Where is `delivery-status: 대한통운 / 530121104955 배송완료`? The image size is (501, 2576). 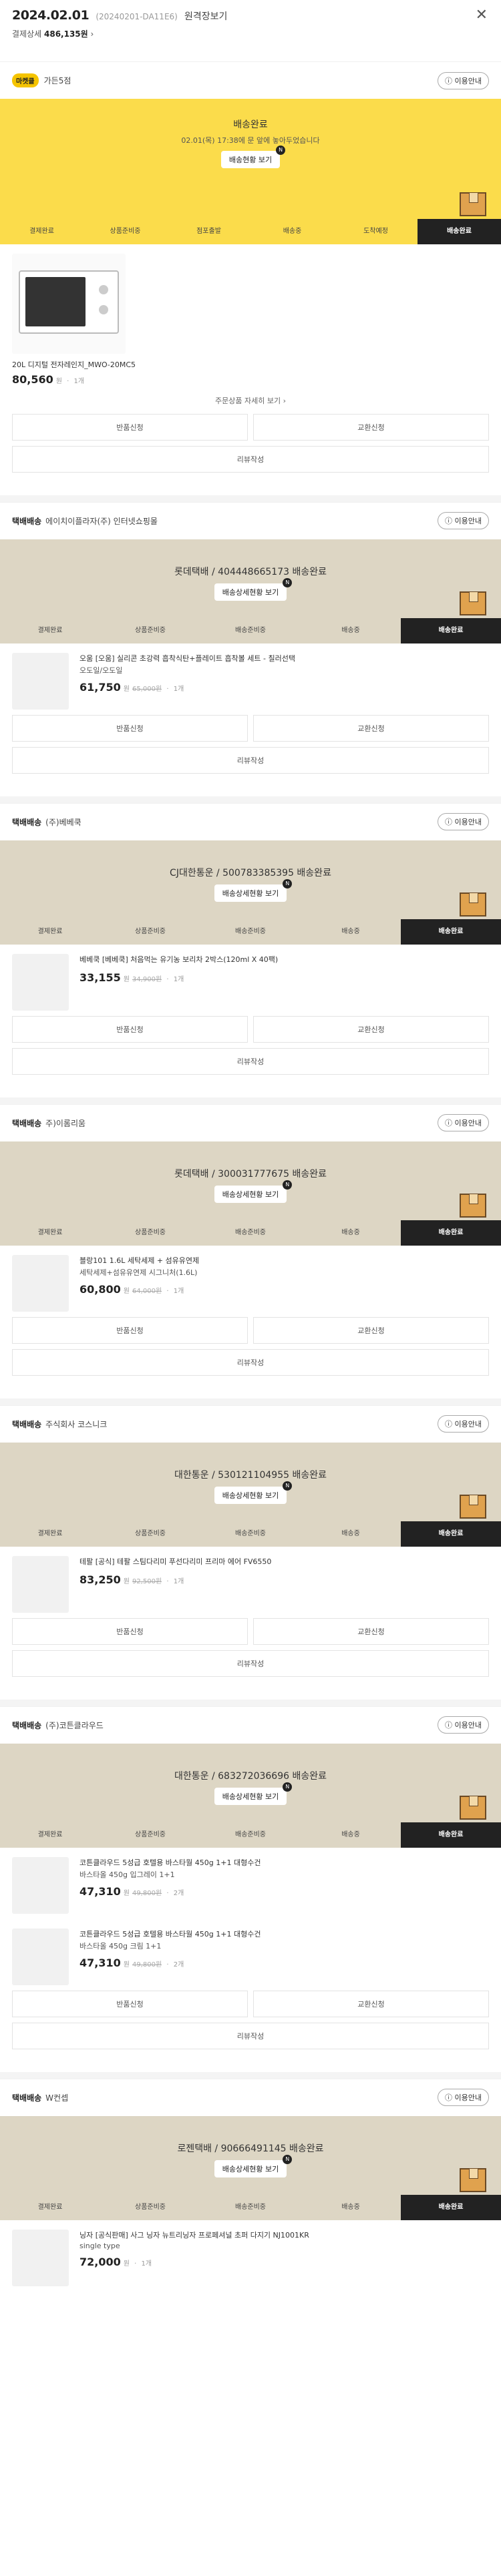 delivery-status: 대한통운 / 530121104955 배송완료 is located at coordinates (251, 1475).